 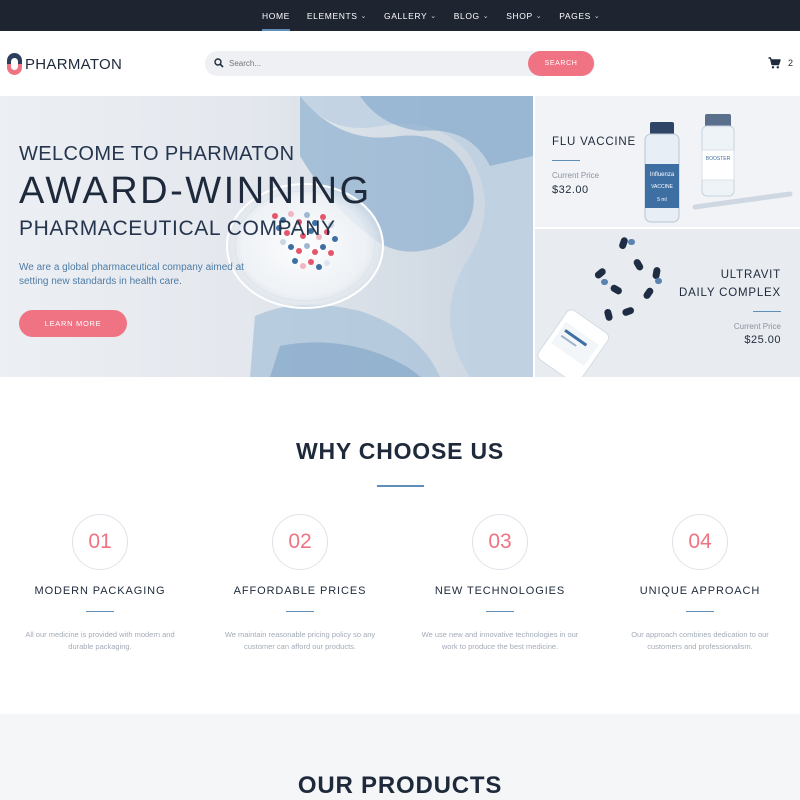 What do you see at coordinates (400, 486) in the screenshot?
I see `section-divider` at bounding box center [400, 486].